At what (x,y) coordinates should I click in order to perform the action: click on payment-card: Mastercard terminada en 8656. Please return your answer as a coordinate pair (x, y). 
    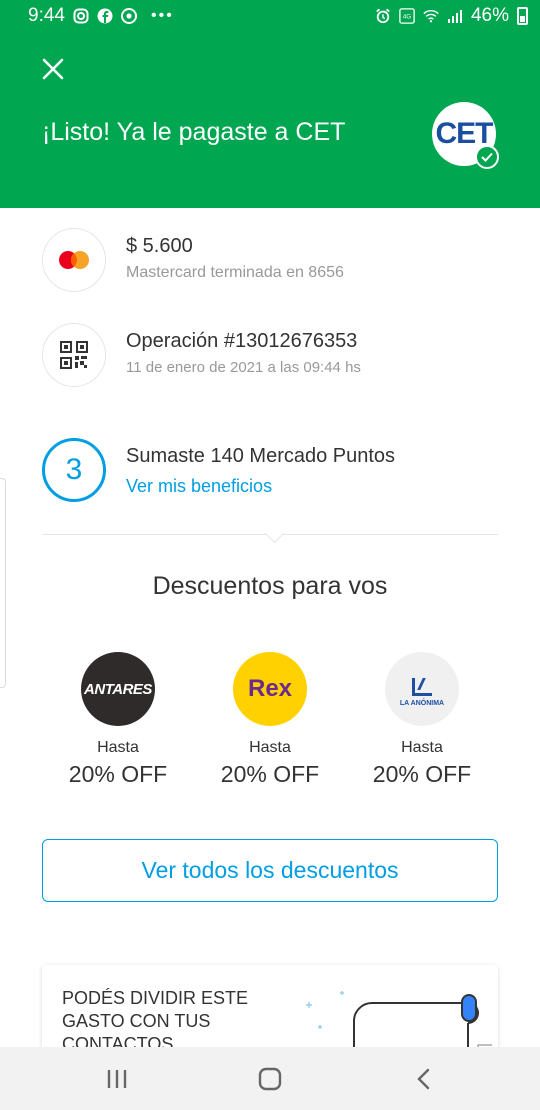
    Looking at the image, I should click on (235, 272).